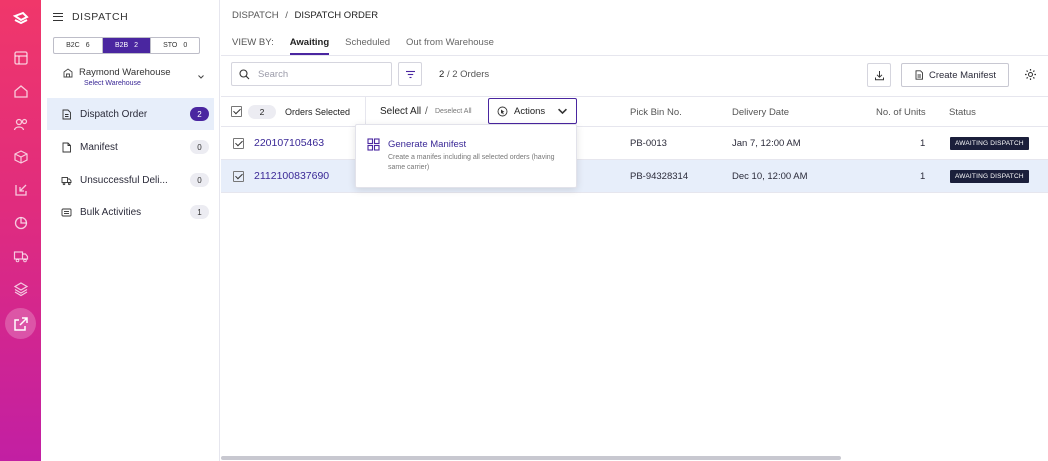 This screenshot has height=461, width=1048. I want to click on menu-icon, so click(58, 17).